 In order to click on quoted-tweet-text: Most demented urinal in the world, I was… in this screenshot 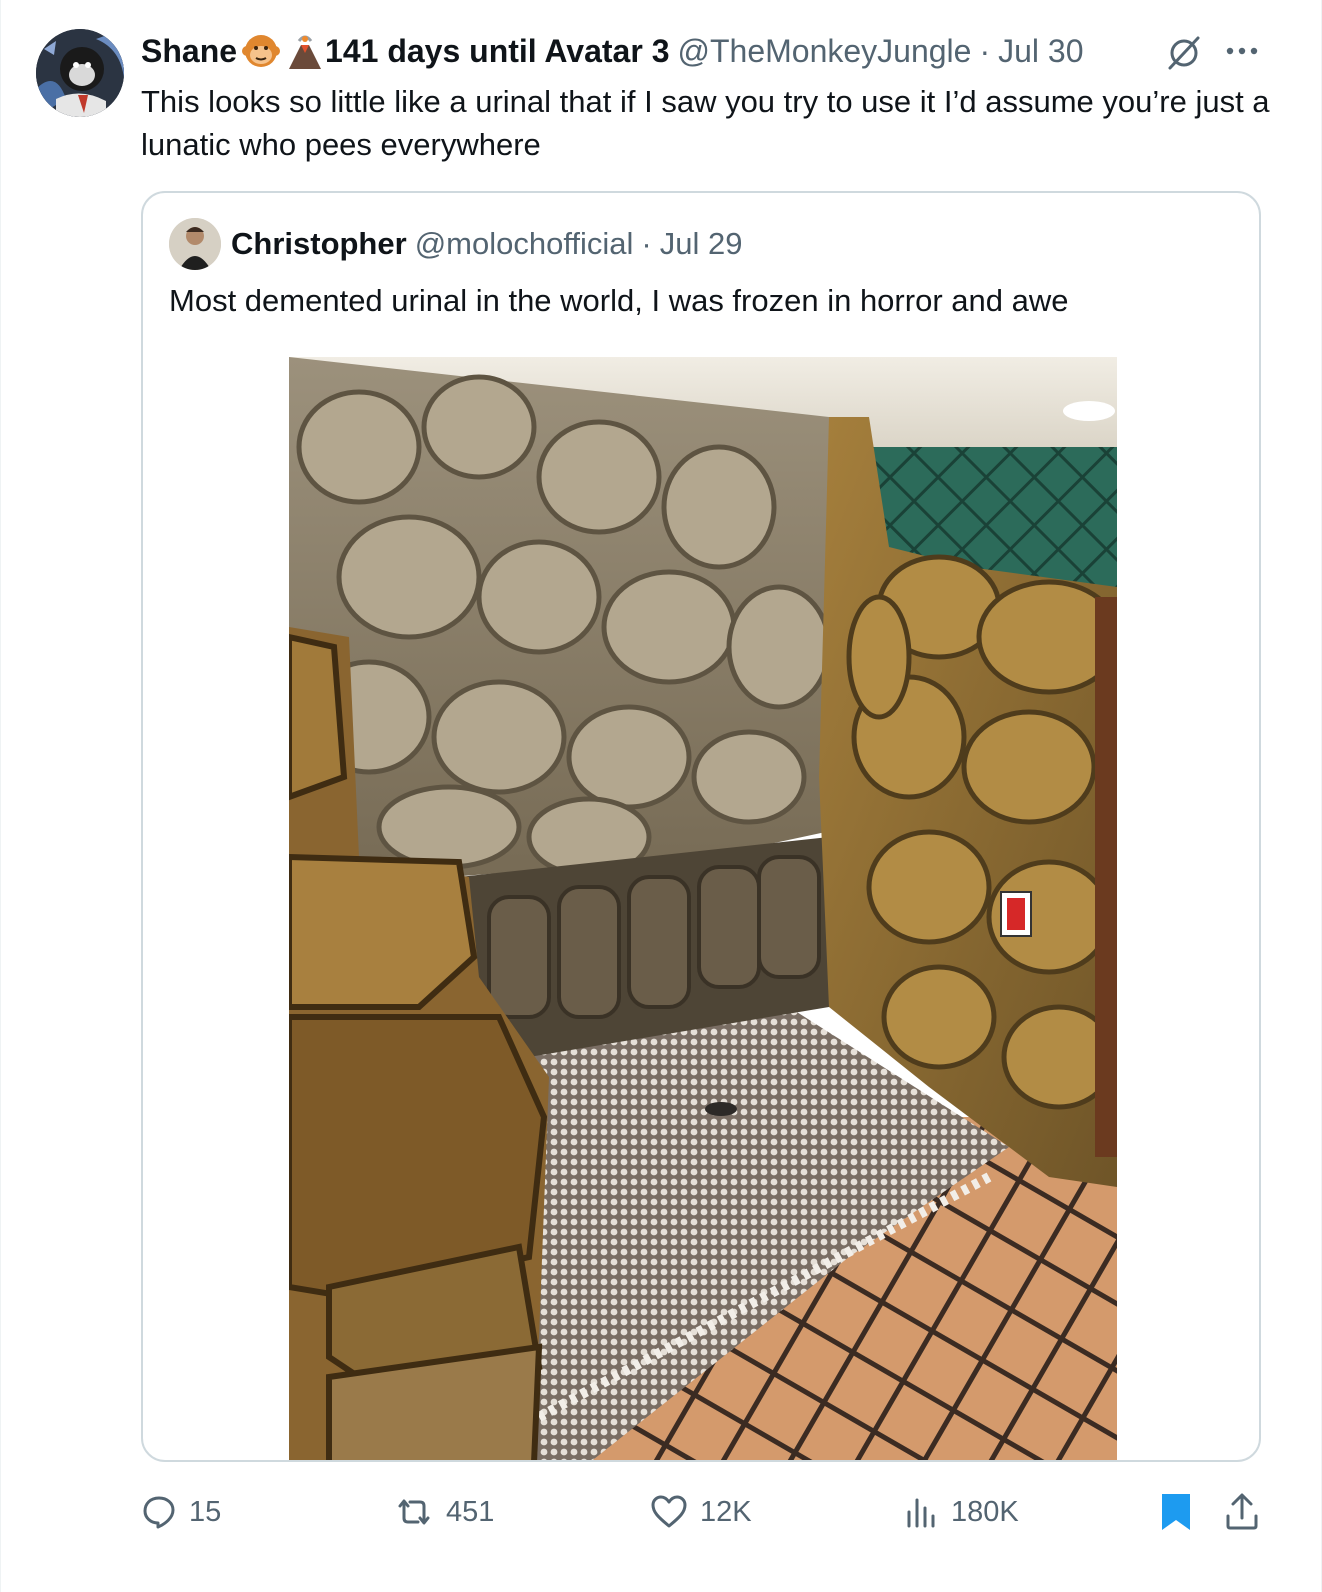, I will do `click(619, 300)`.